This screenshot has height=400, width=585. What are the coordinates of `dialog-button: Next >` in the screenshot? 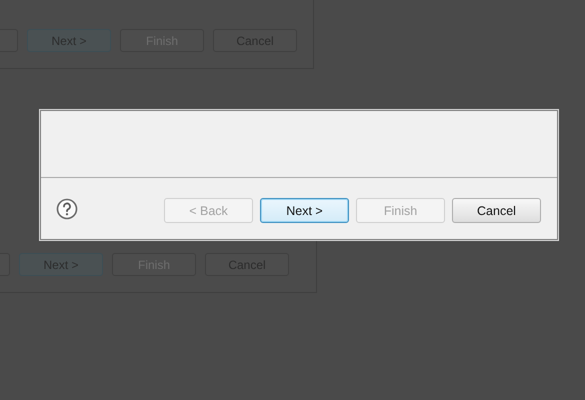 It's located at (304, 210).